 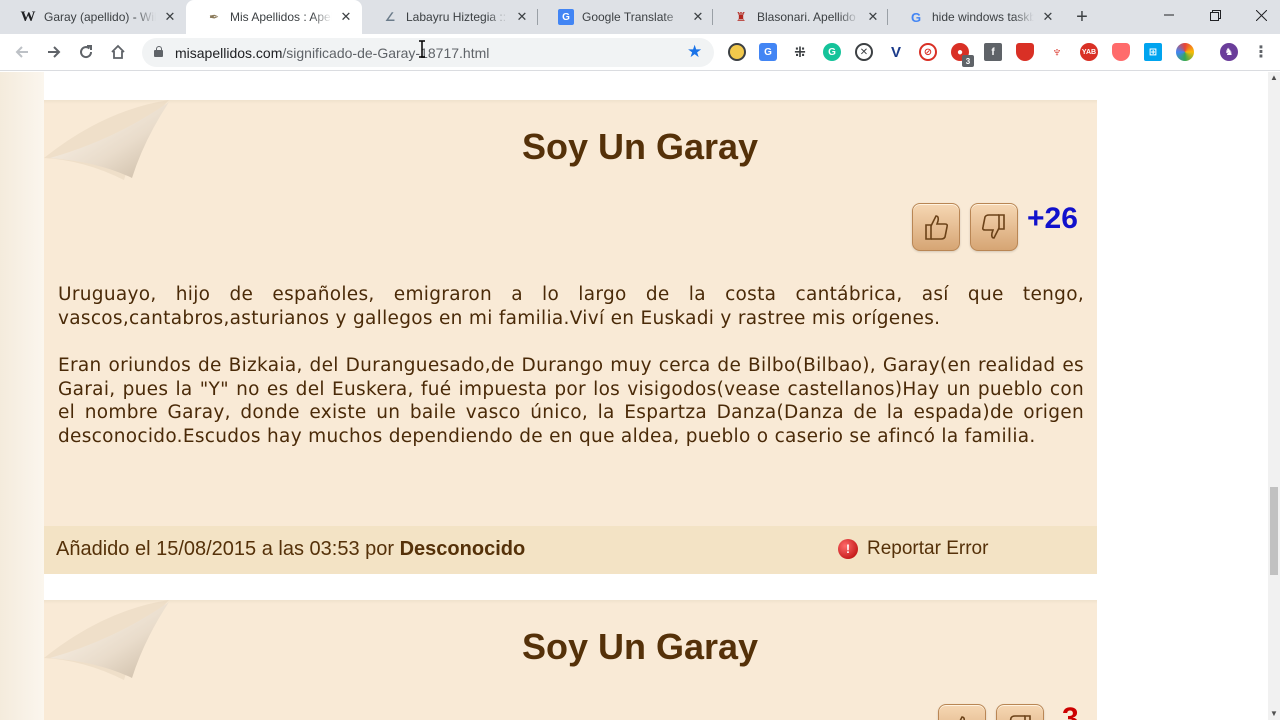 What do you see at coordinates (1274, 396) in the screenshot?
I see `vertical-scrollbar` at bounding box center [1274, 396].